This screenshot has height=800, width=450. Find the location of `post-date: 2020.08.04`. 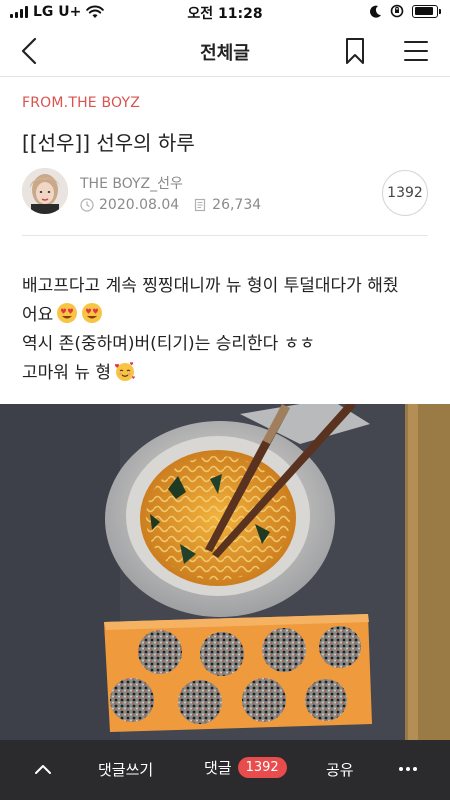

post-date: 2020.08.04 is located at coordinates (139, 205).